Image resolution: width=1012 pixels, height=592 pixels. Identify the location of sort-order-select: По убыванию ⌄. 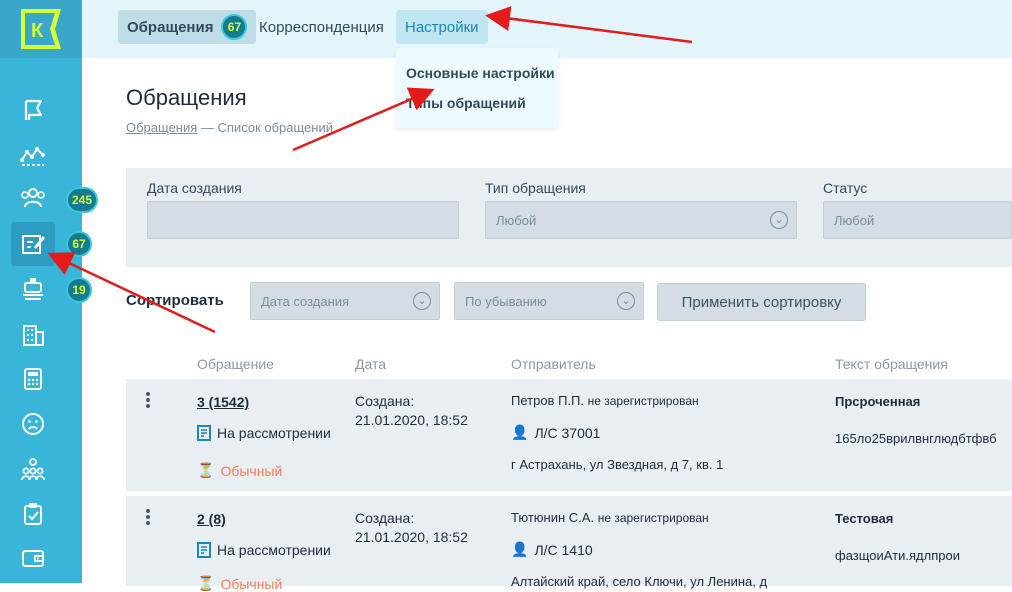
(549, 301).